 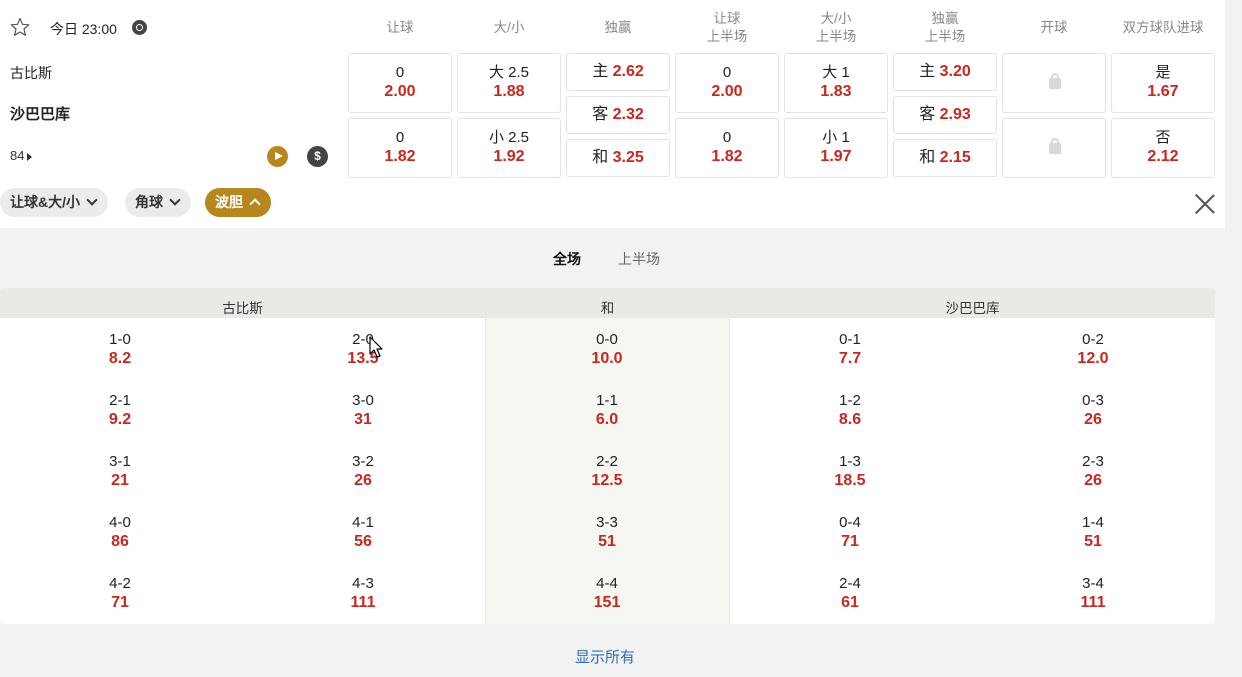 I want to click on score-label: 0-3, so click(x=1093, y=400).